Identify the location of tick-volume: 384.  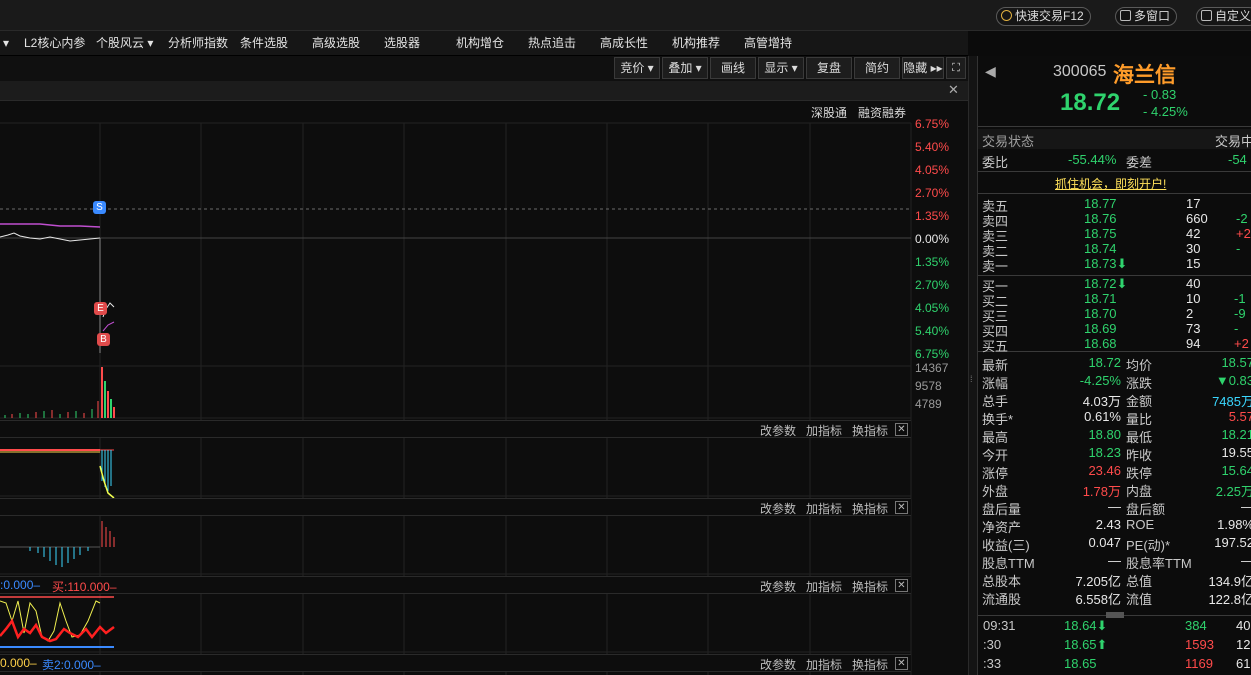
(1196, 625).